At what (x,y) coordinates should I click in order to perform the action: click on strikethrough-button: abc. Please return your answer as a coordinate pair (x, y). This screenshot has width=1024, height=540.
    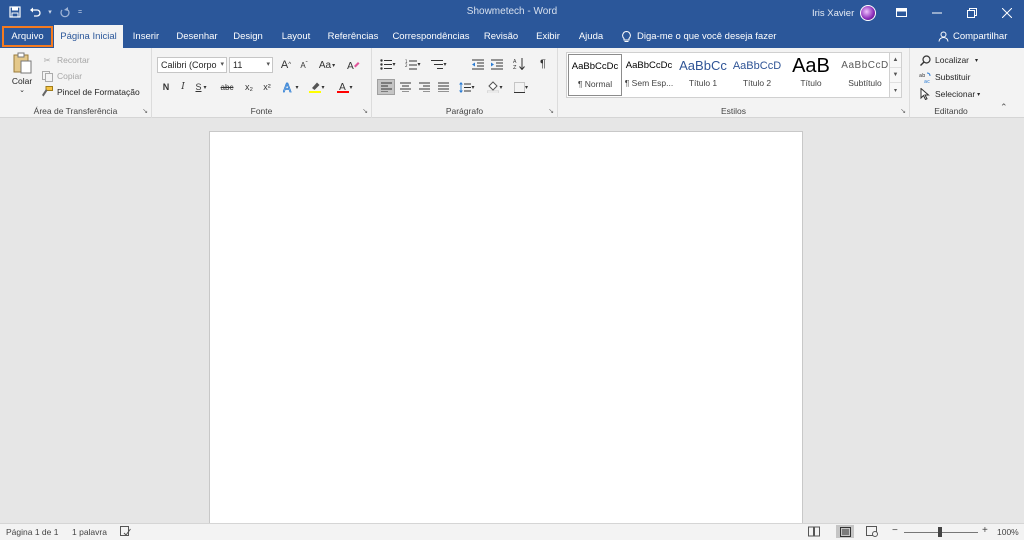
    Looking at the image, I should click on (227, 87).